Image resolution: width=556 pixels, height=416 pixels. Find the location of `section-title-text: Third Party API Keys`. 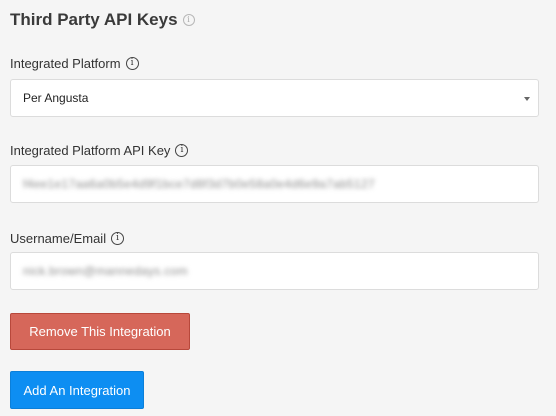

section-title-text: Third Party API Keys is located at coordinates (94, 19).